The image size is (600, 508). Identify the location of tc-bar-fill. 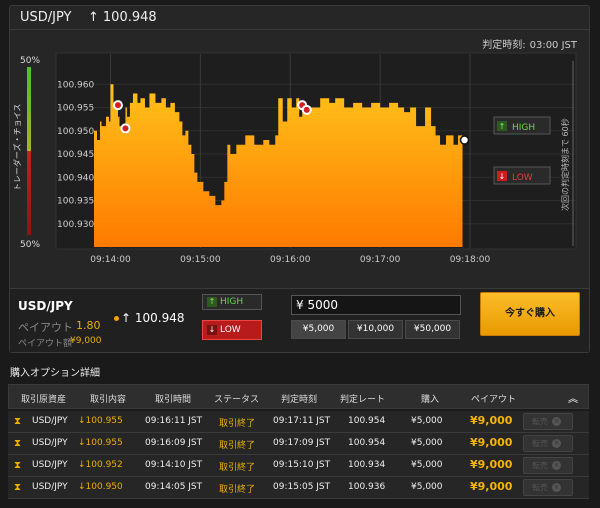
(29, 151).